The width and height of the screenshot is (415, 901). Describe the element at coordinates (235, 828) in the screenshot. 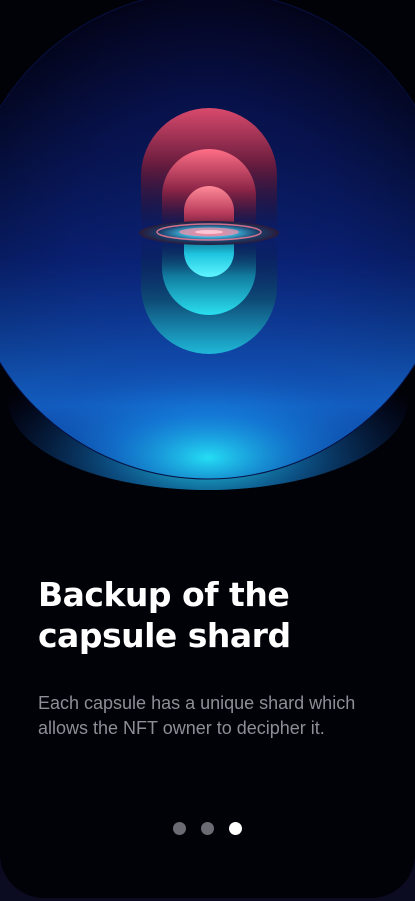

I see `page-dot-3-active` at that location.